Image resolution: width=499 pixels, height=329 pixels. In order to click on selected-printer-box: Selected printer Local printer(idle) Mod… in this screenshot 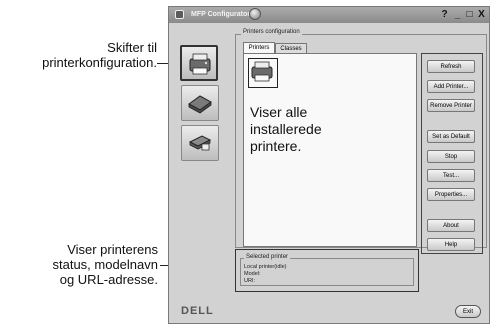, I will do `click(327, 270)`.